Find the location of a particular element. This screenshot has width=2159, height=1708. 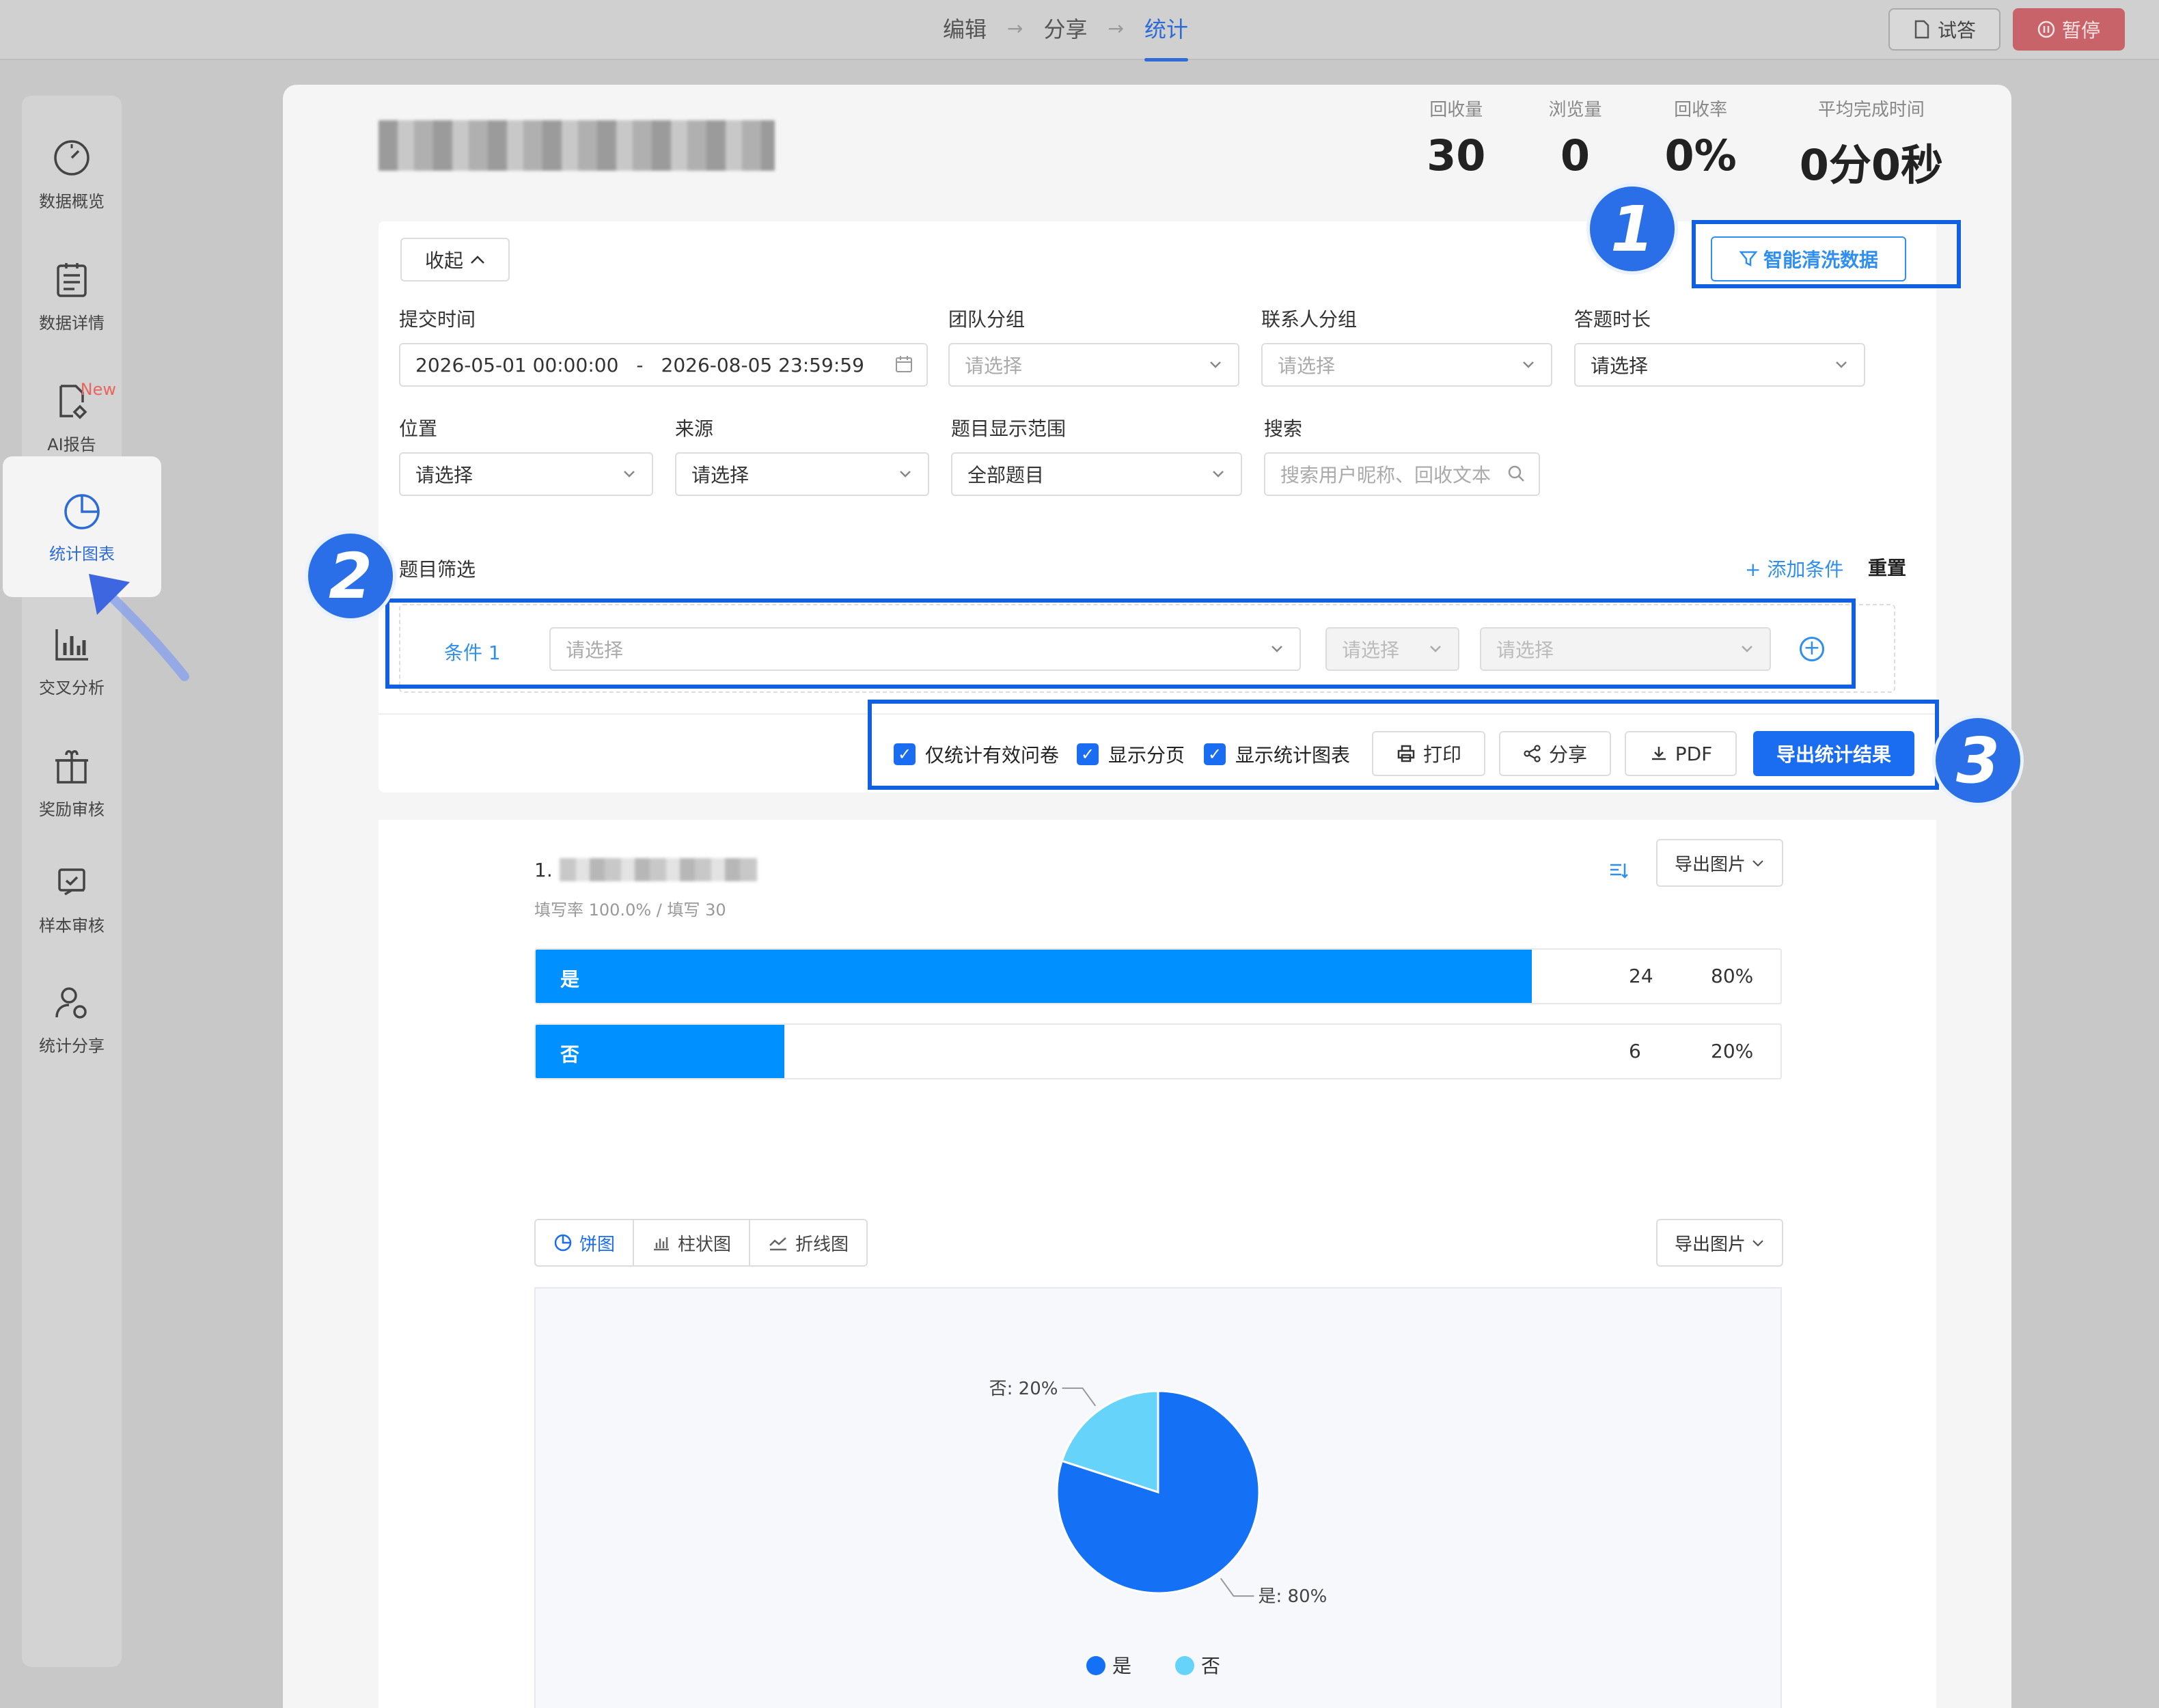

reset-button: 重置 is located at coordinates (1887, 567).